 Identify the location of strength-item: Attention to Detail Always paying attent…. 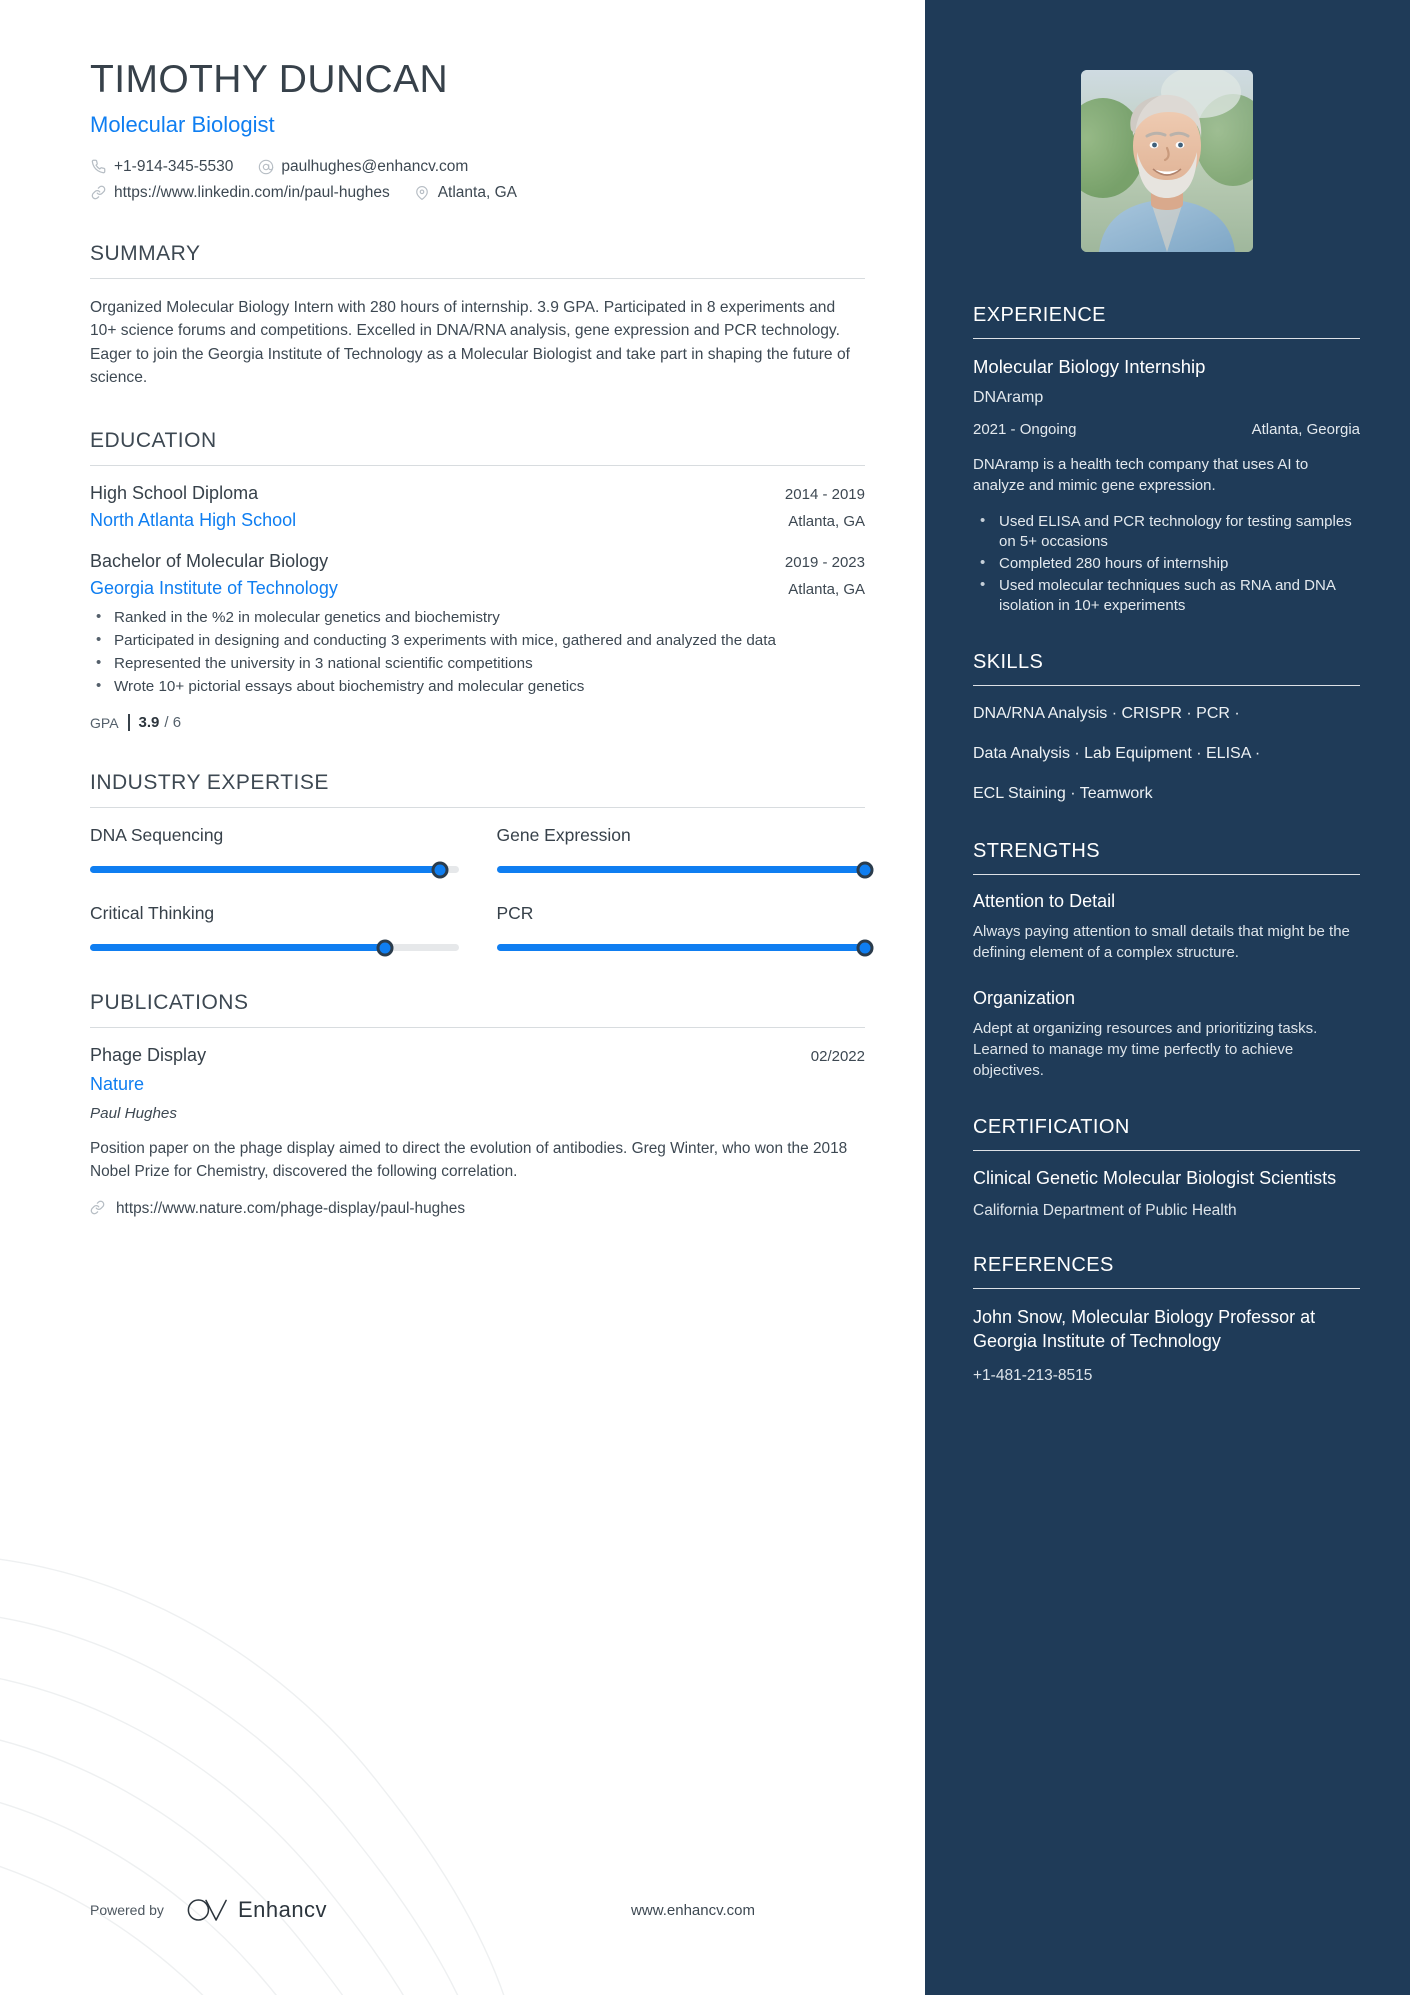
(1166, 927).